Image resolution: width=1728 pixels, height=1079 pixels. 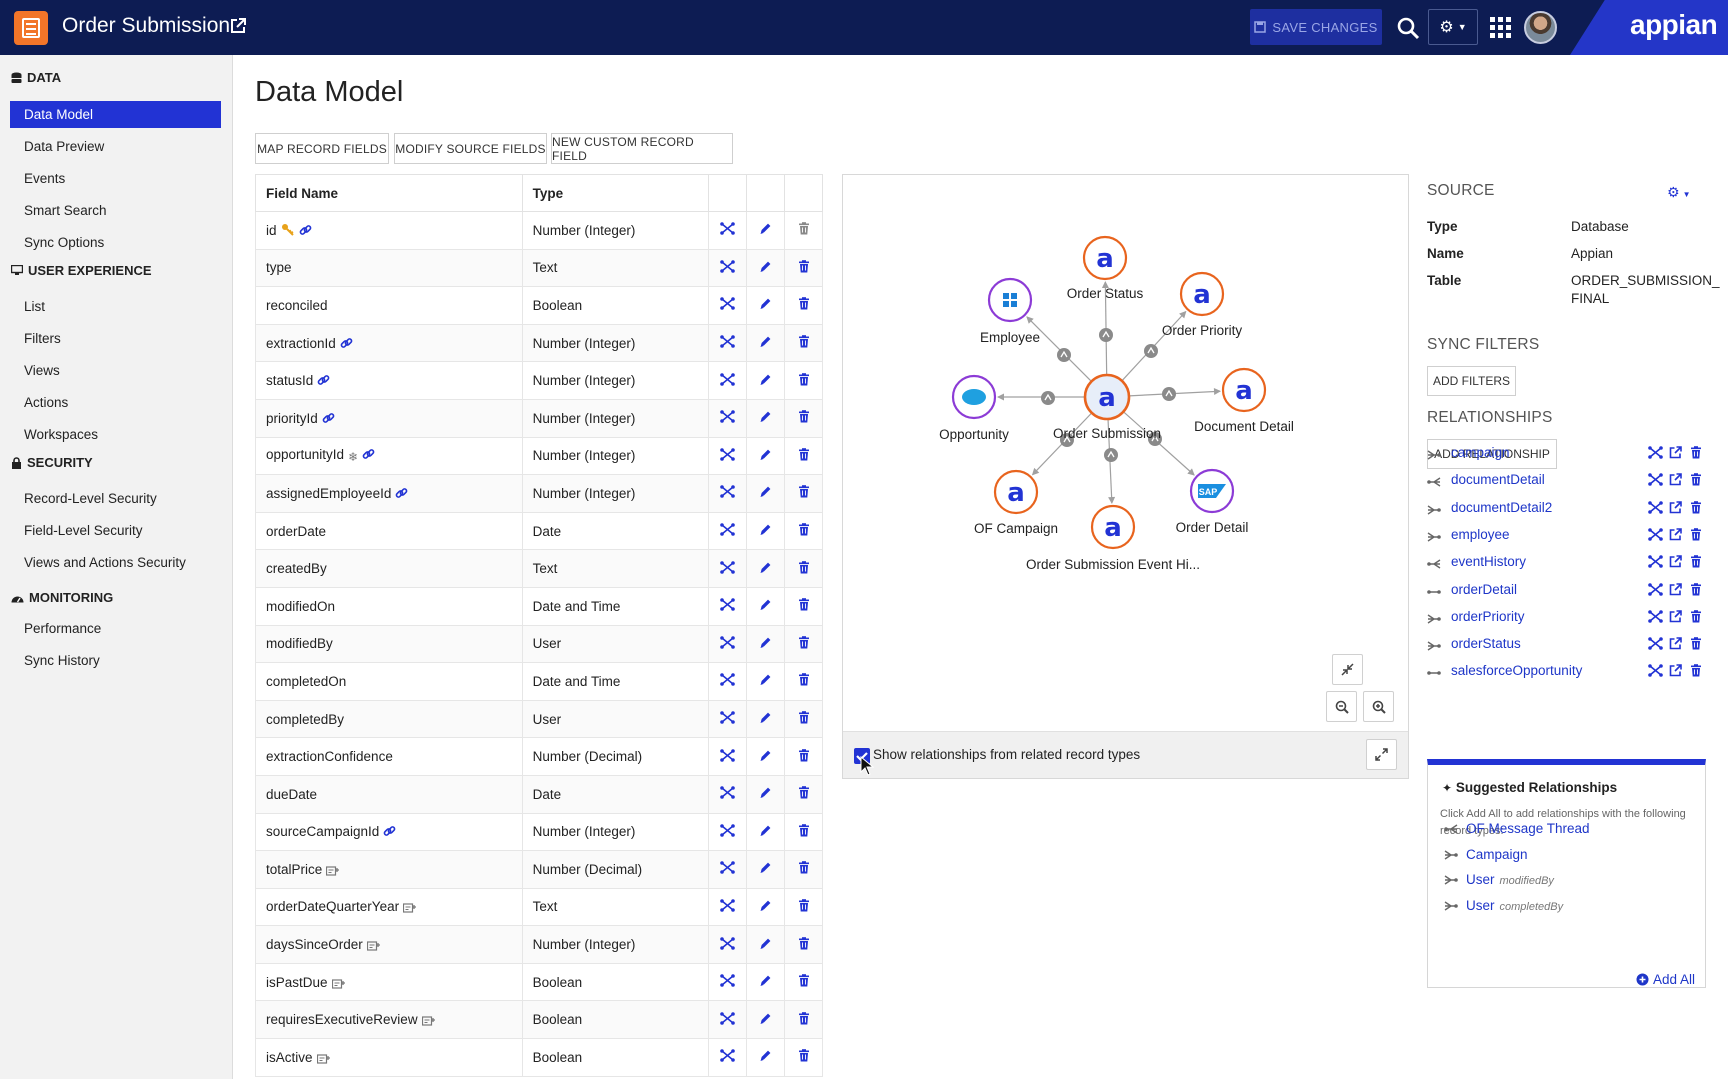 What do you see at coordinates (1678, 192) in the screenshot?
I see `source-settings-button: ⚙ ▼` at bounding box center [1678, 192].